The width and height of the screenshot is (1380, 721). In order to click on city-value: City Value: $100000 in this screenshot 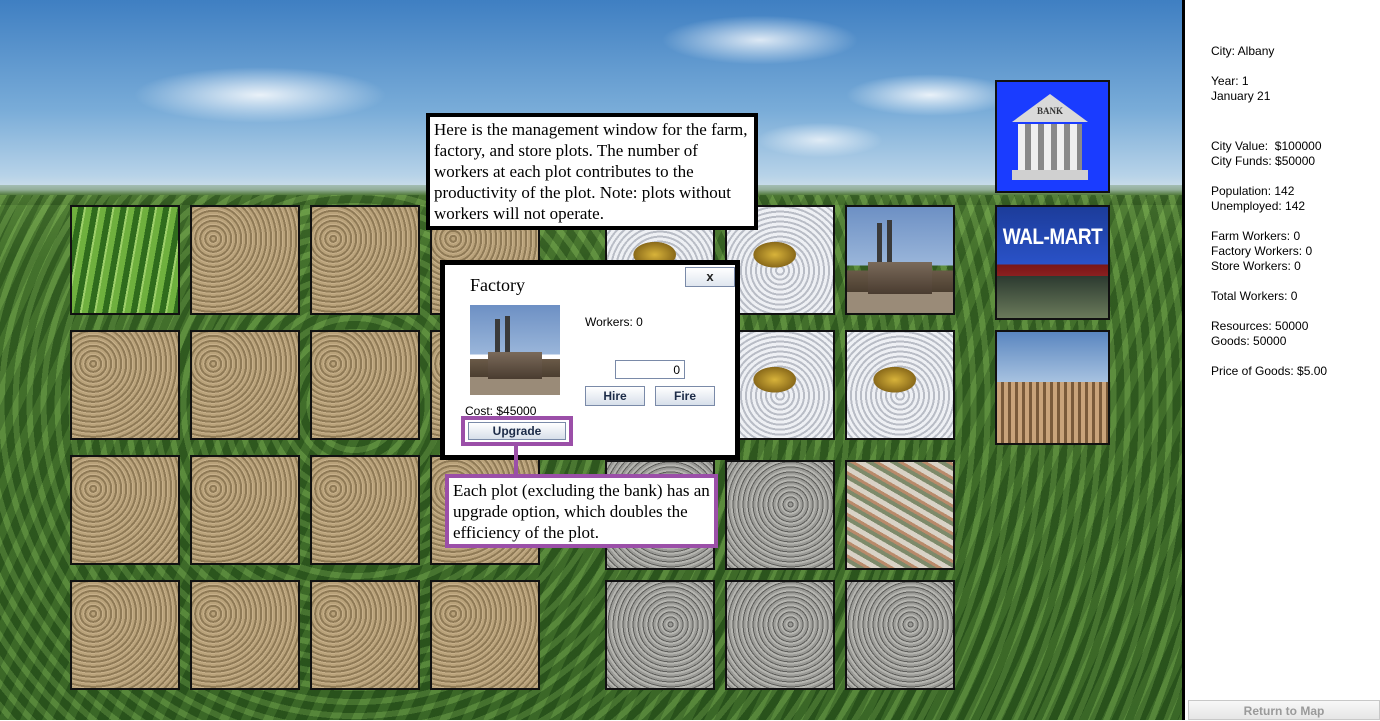, I will do `click(1266, 146)`.